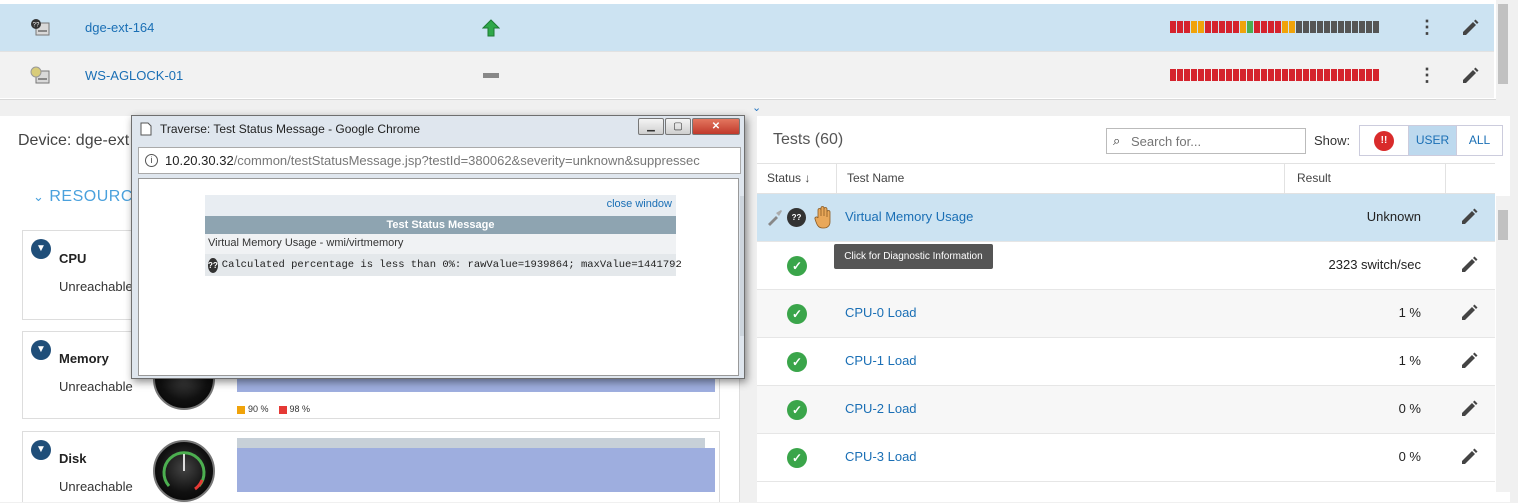 Image resolution: width=1518 pixels, height=503 pixels. I want to click on tests-scrollbar, so click(1503, 344).